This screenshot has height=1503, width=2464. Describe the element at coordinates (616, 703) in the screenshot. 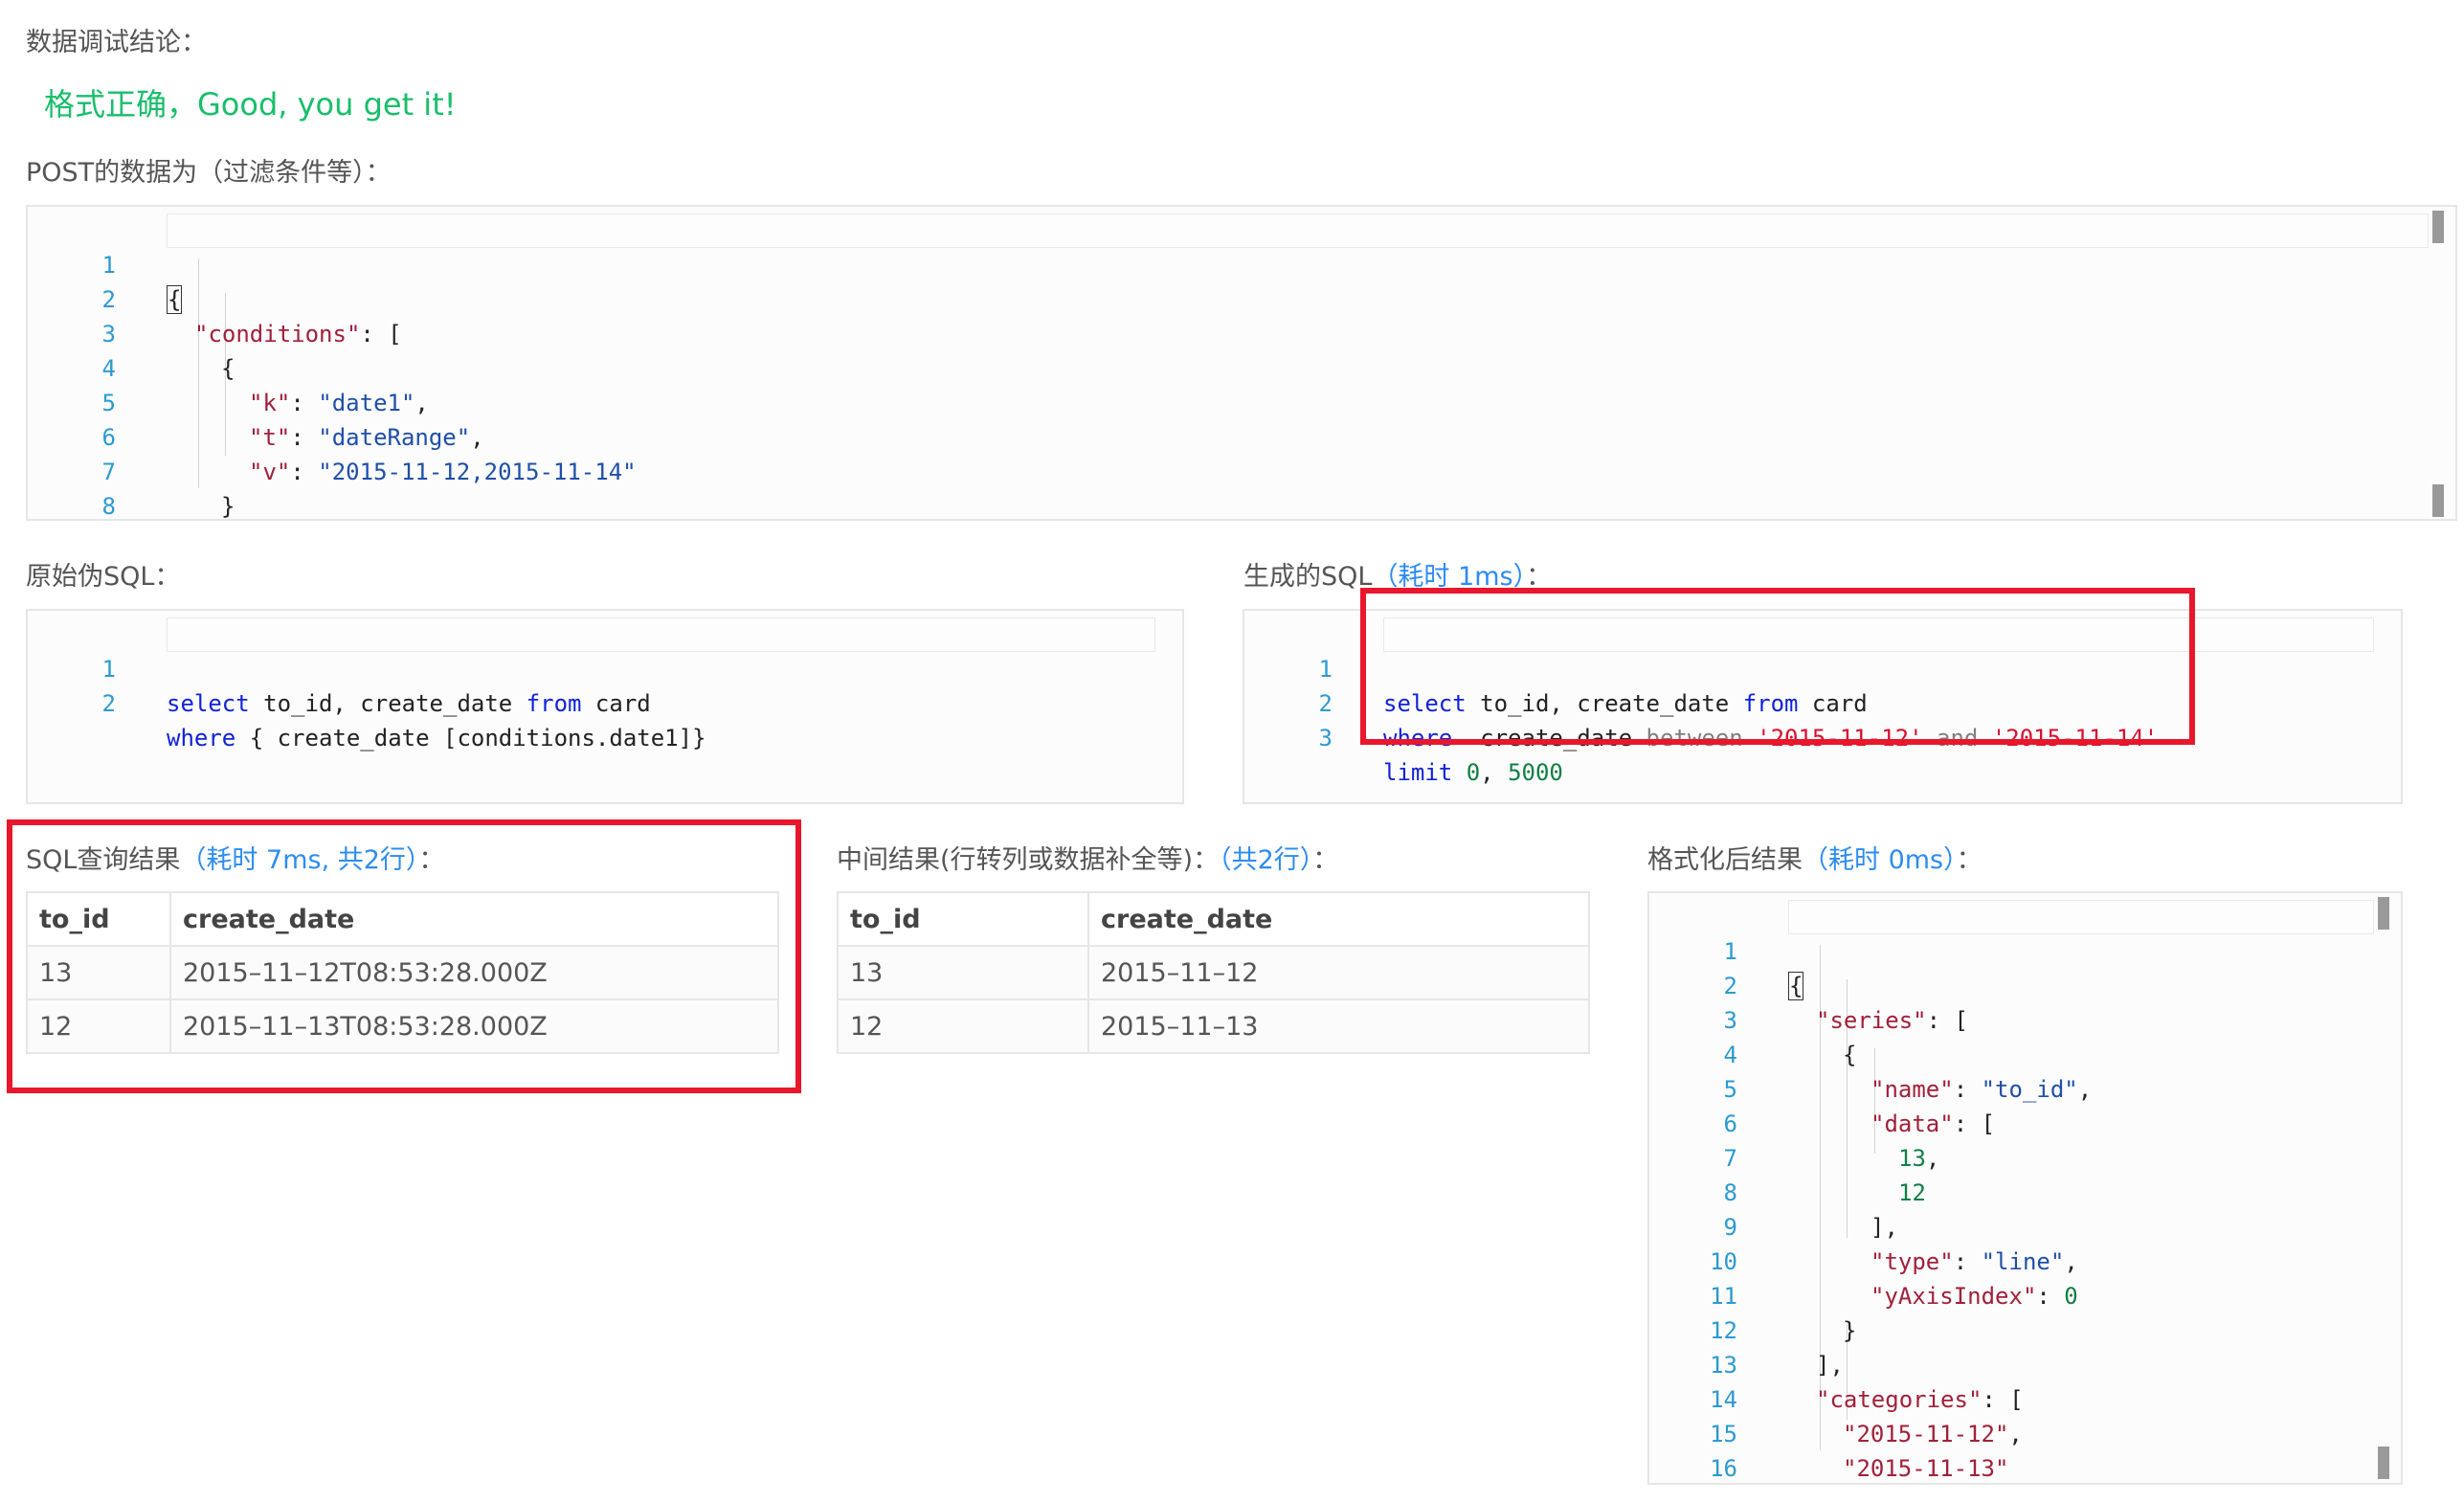

I see `code-token: card` at that location.